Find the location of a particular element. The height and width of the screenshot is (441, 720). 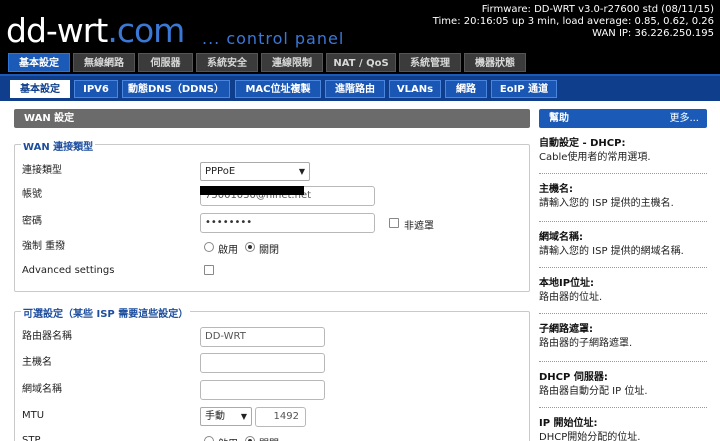

help-item: 主機名: 請輸入您的 ISP 提供的主機名. is located at coordinates (623, 197).